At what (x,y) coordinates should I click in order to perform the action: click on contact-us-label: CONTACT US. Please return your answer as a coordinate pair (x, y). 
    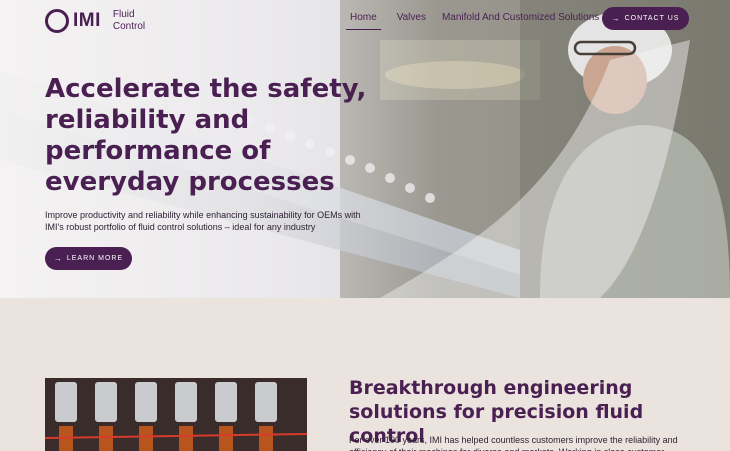
    Looking at the image, I should click on (652, 18).